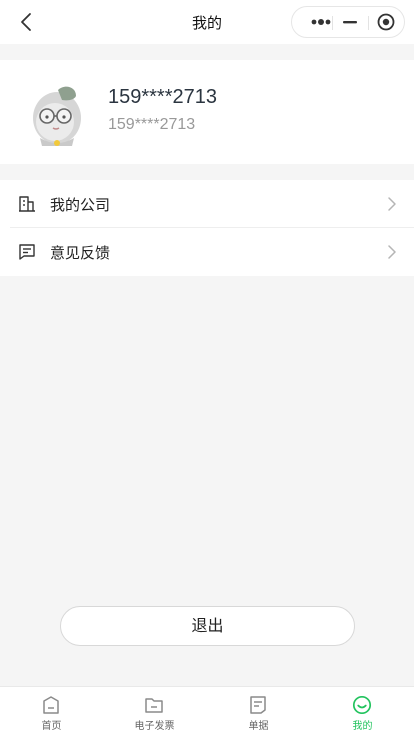 The width and height of the screenshot is (414, 736). I want to click on profile-card: 159****2713 159****2713, so click(207, 112).